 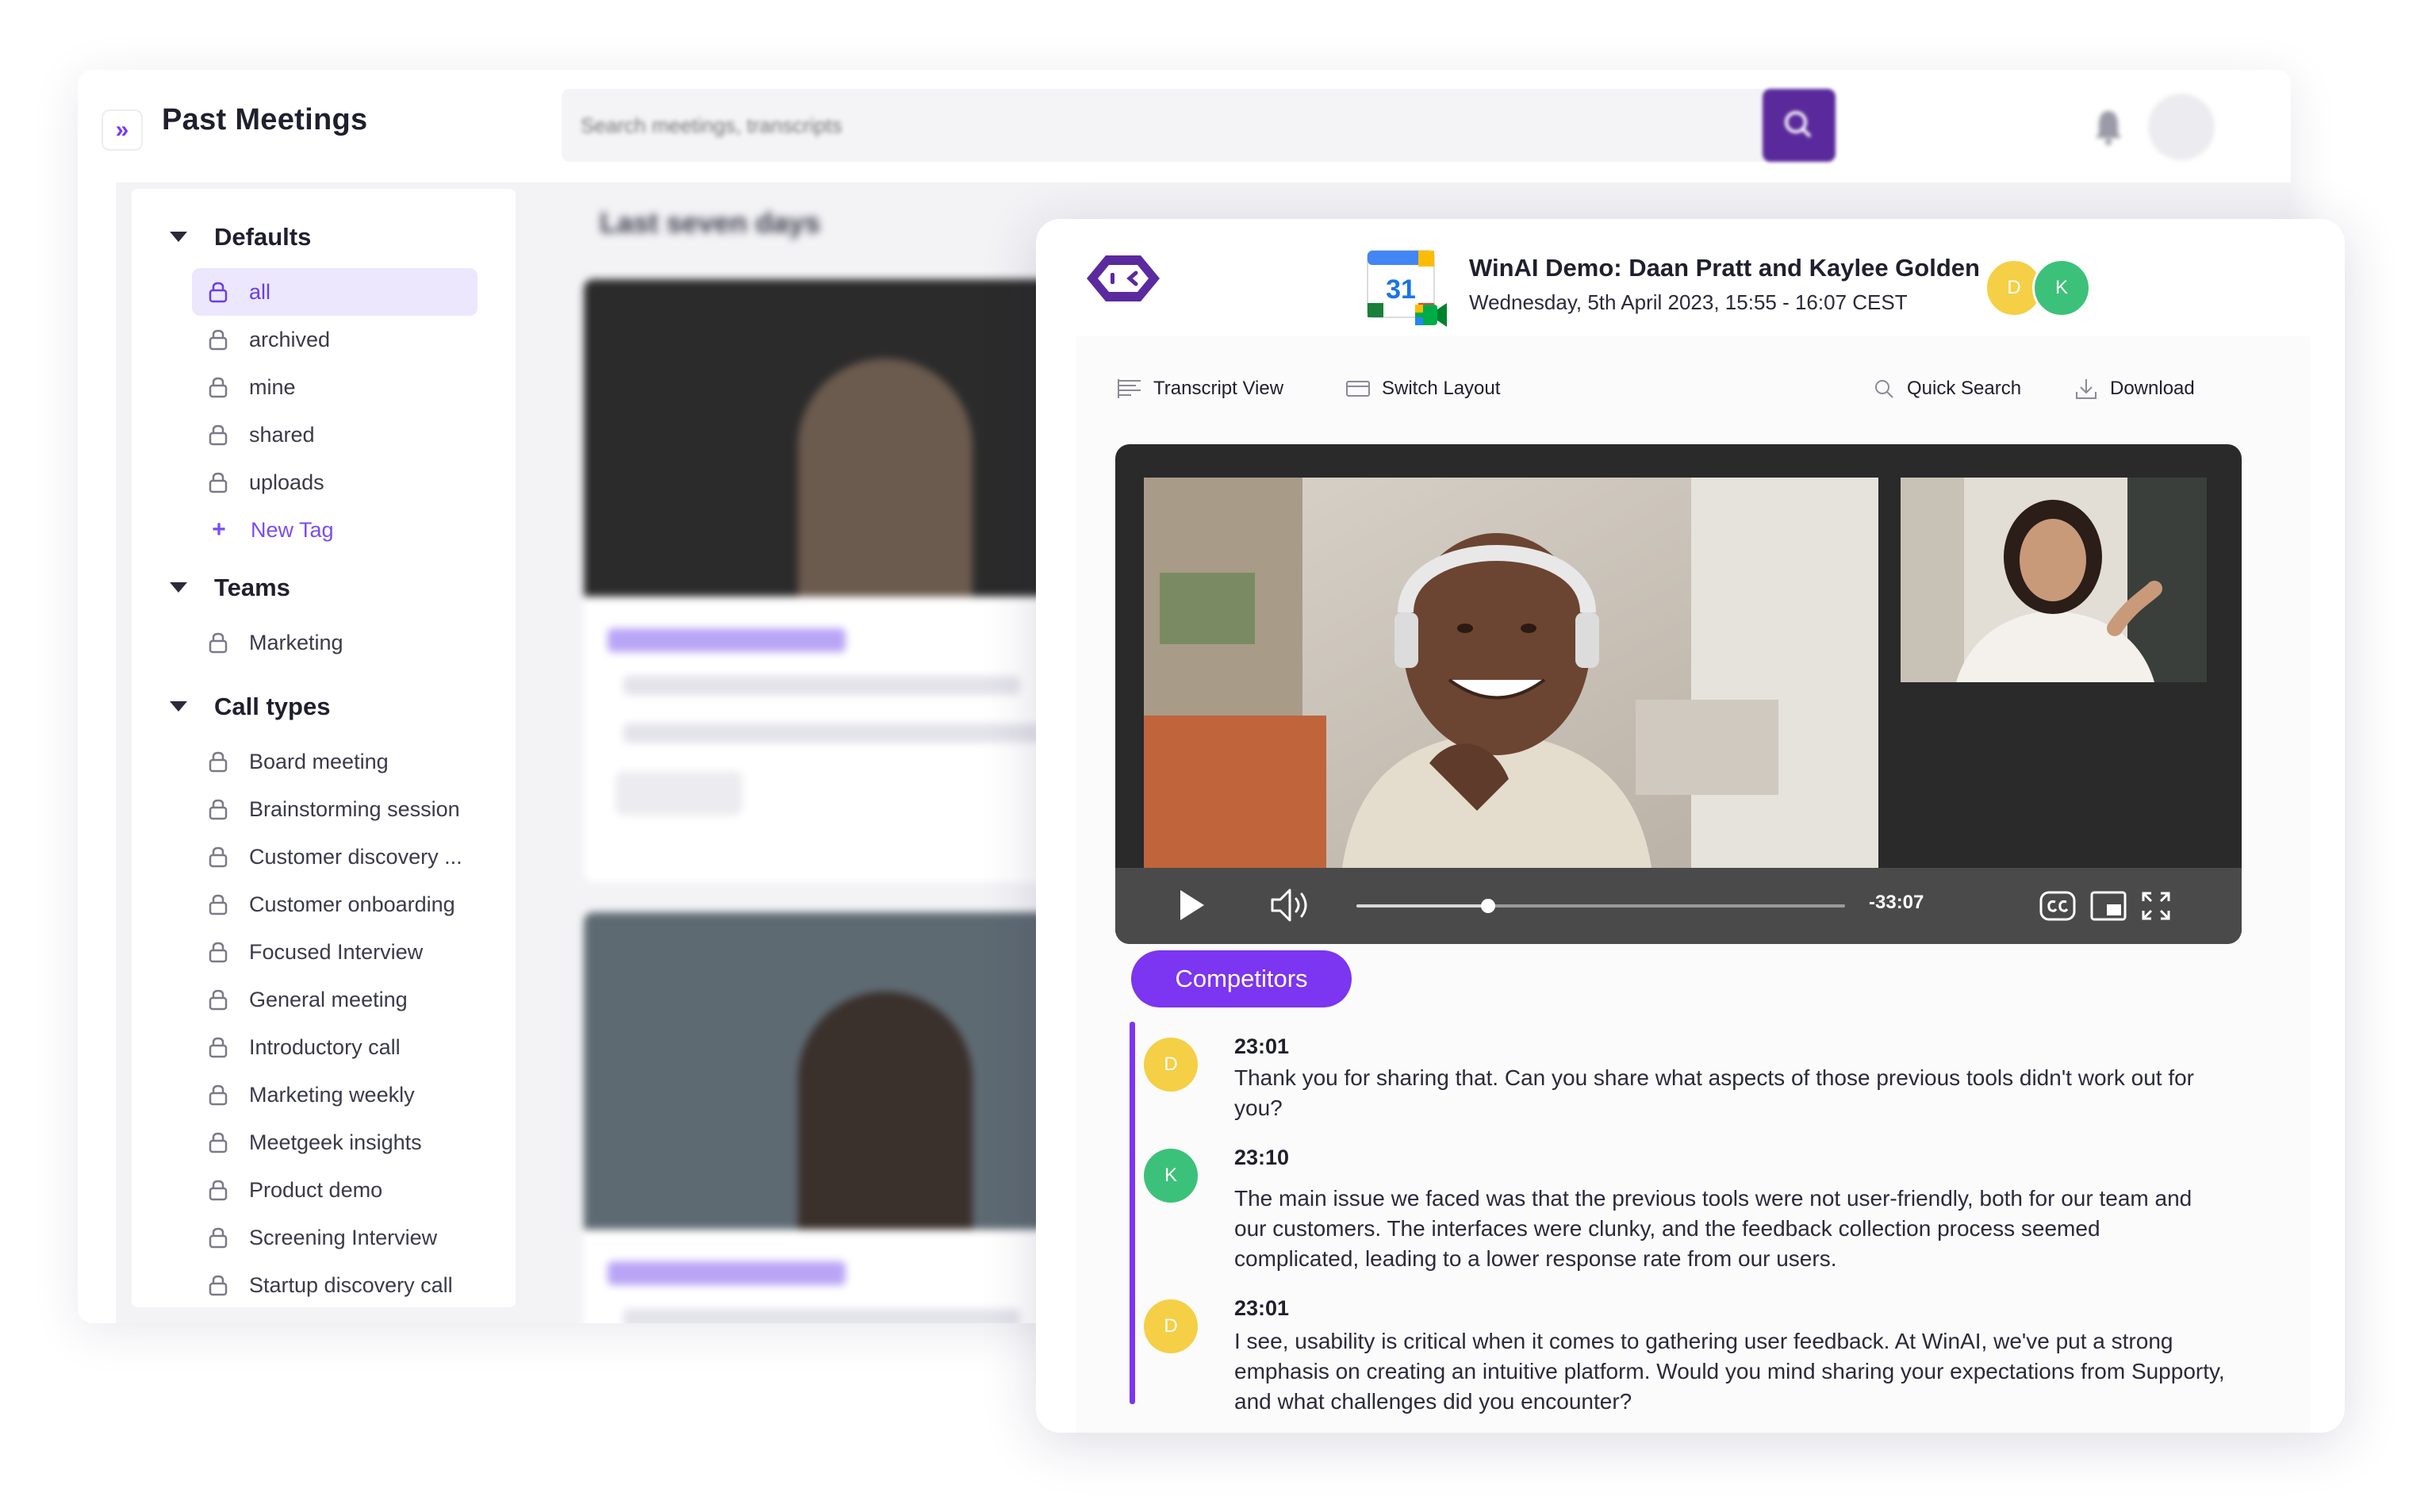 What do you see at coordinates (260, 292) in the screenshot?
I see `sidebar-tag-label: all` at bounding box center [260, 292].